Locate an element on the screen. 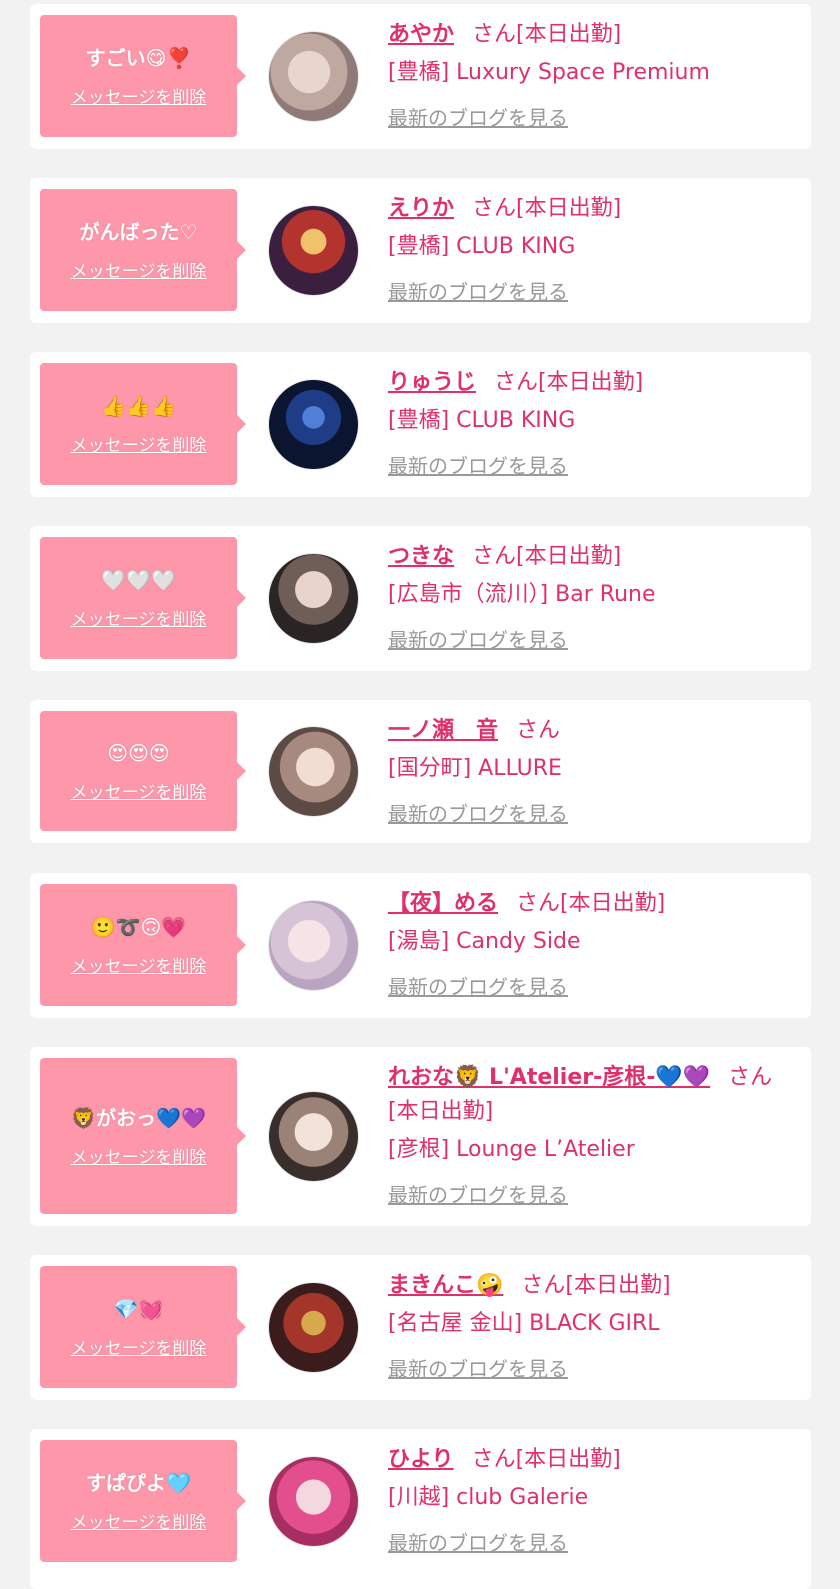 This screenshot has height=1589, width=840. message-text: すぱぴよ🩵 is located at coordinates (138, 1482).